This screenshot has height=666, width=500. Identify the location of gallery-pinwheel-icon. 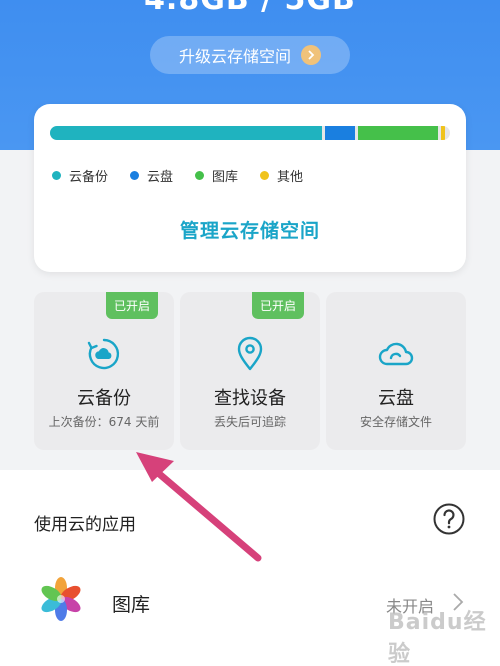
(61, 599).